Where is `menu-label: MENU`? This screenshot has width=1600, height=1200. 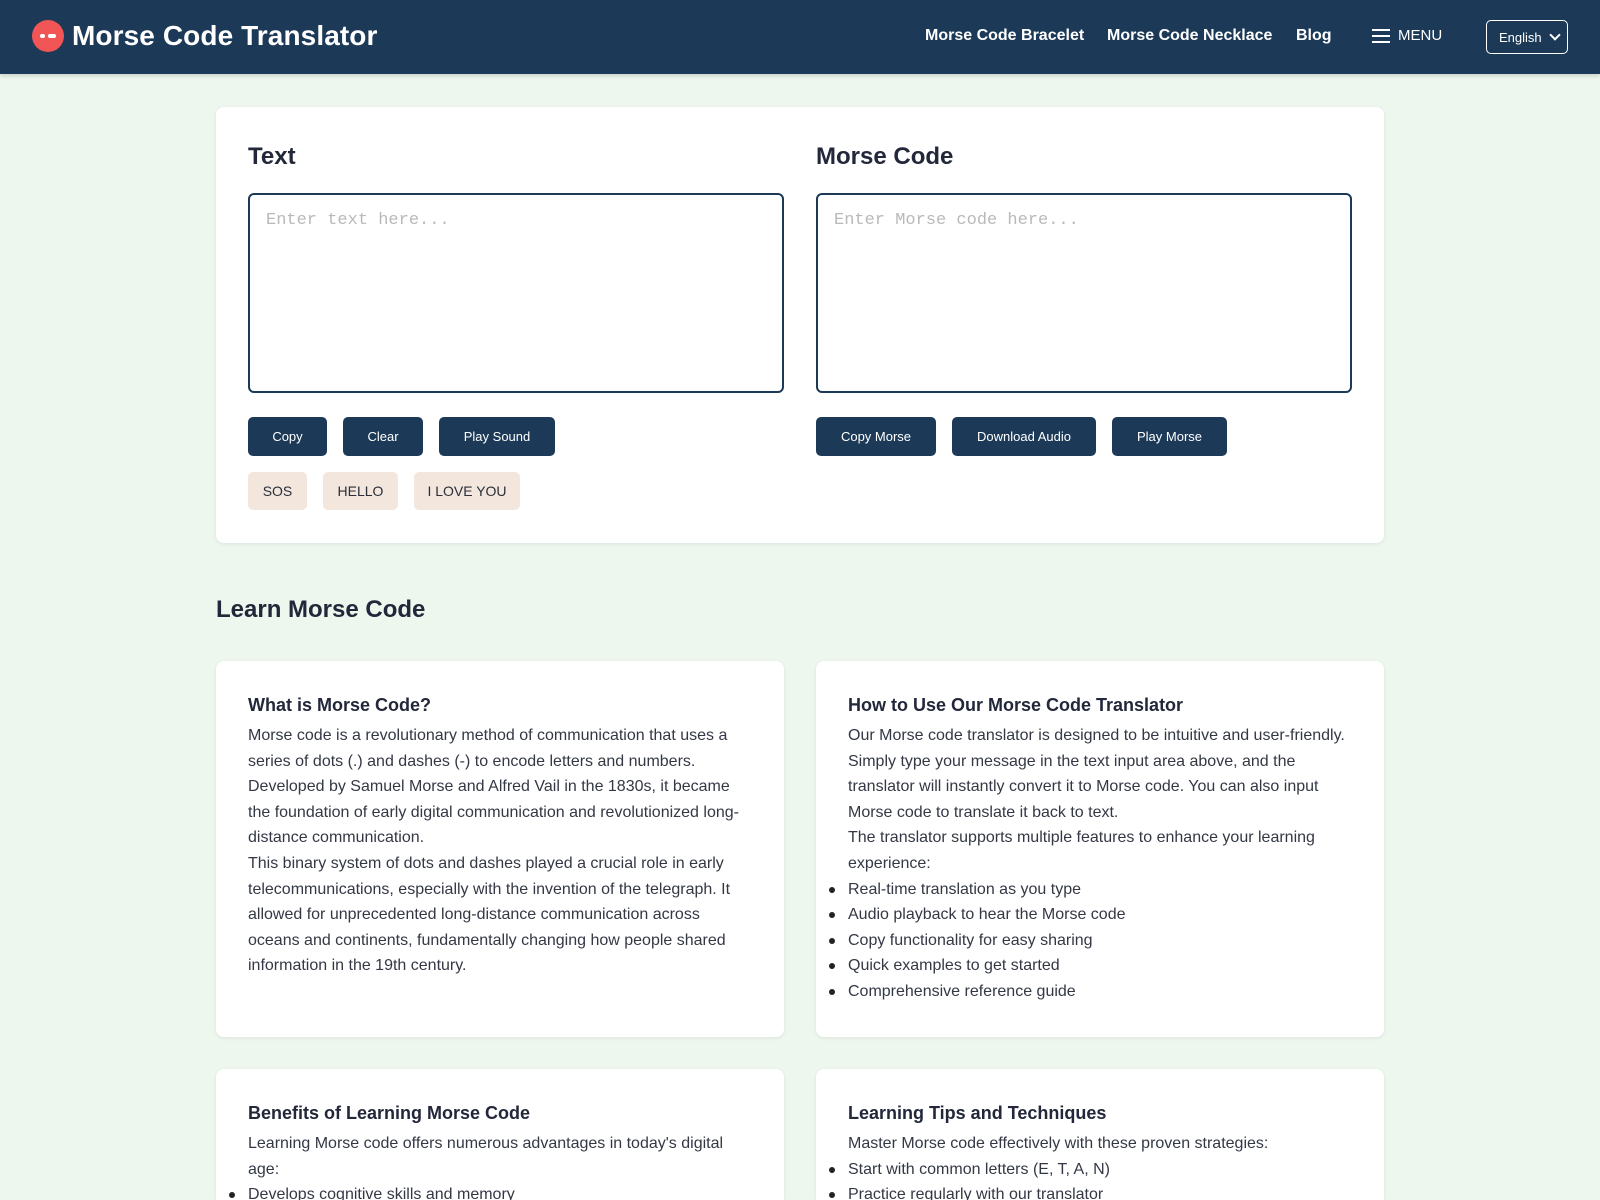 menu-label: MENU is located at coordinates (1420, 35).